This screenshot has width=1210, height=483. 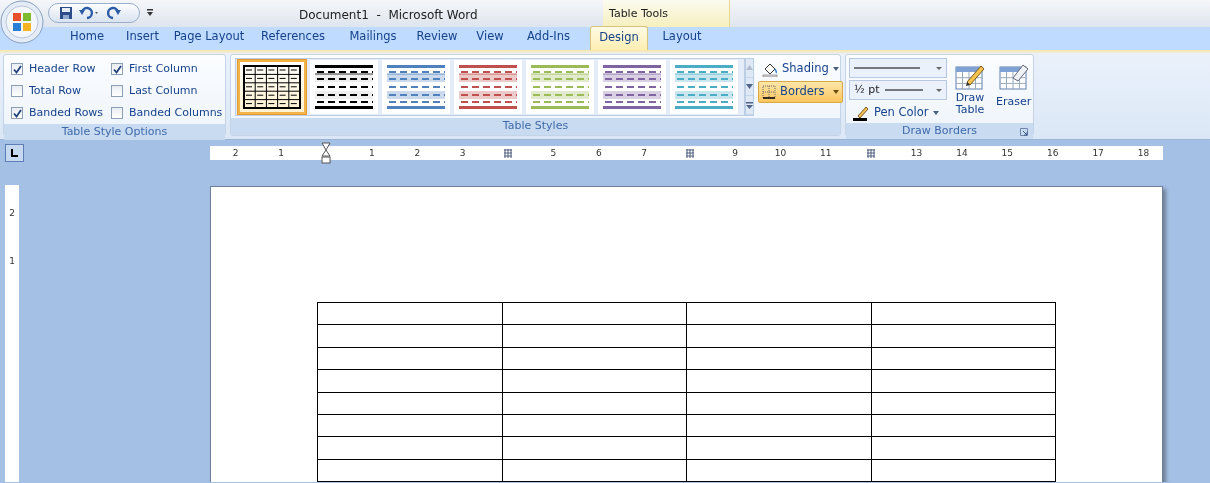 What do you see at coordinates (898, 113) in the screenshot?
I see `pen-color-button: Pen Color` at bounding box center [898, 113].